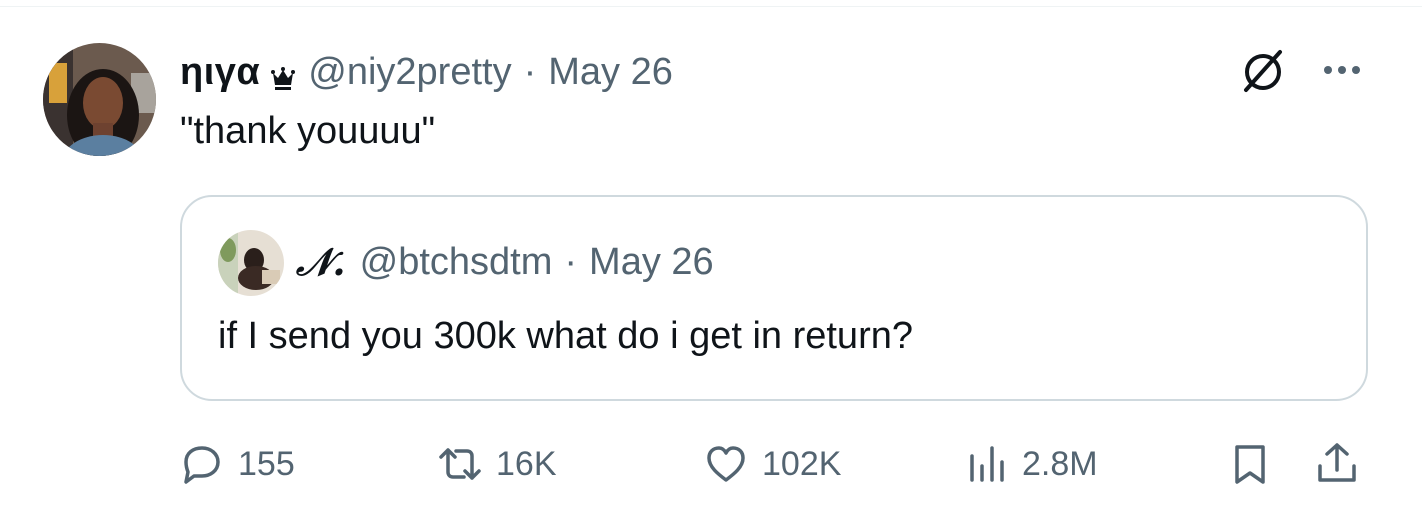  Describe the element at coordinates (986, 464) in the screenshot. I see `views-icon` at that location.